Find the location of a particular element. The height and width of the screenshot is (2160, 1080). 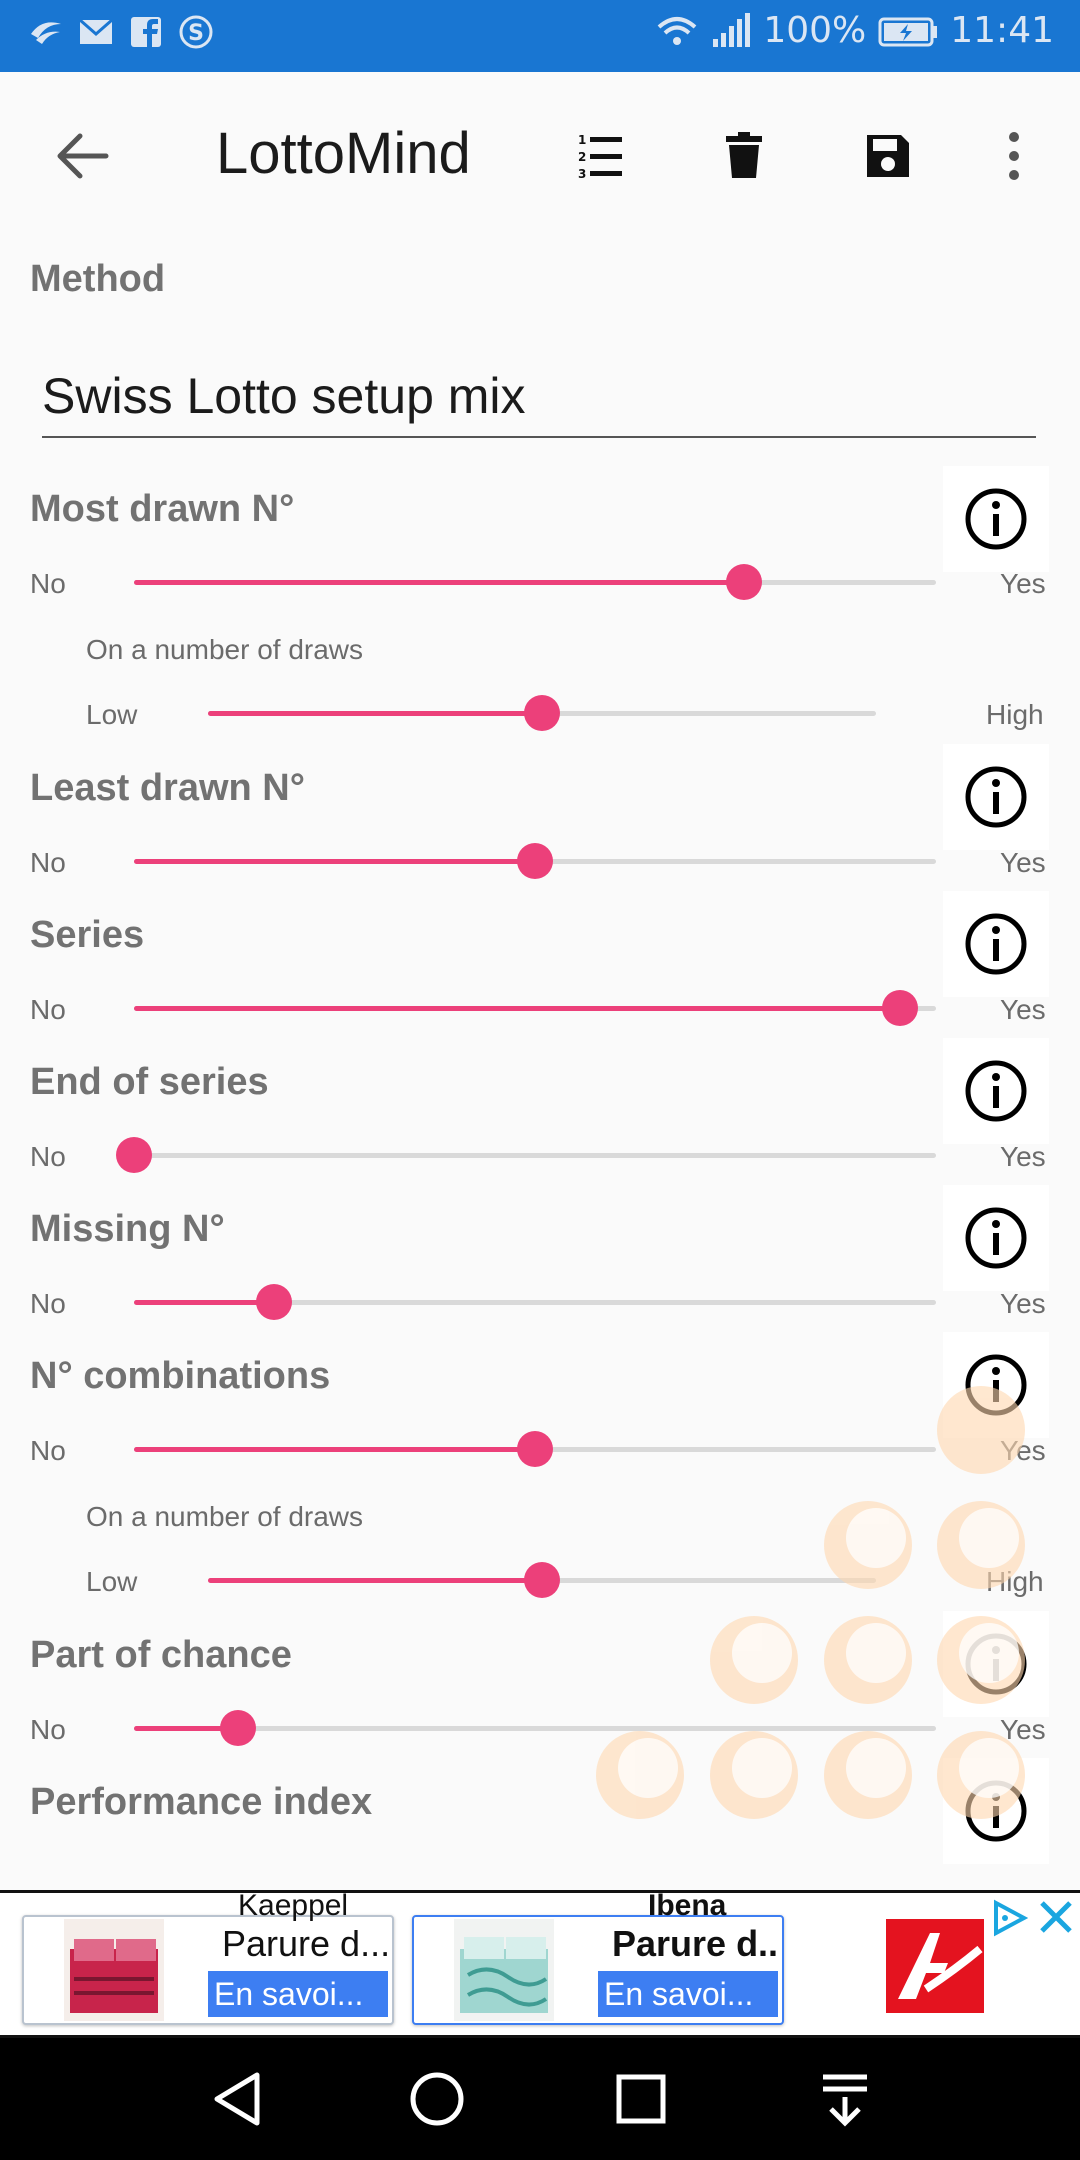

svg-text: 1 is located at coordinates (582, 140).